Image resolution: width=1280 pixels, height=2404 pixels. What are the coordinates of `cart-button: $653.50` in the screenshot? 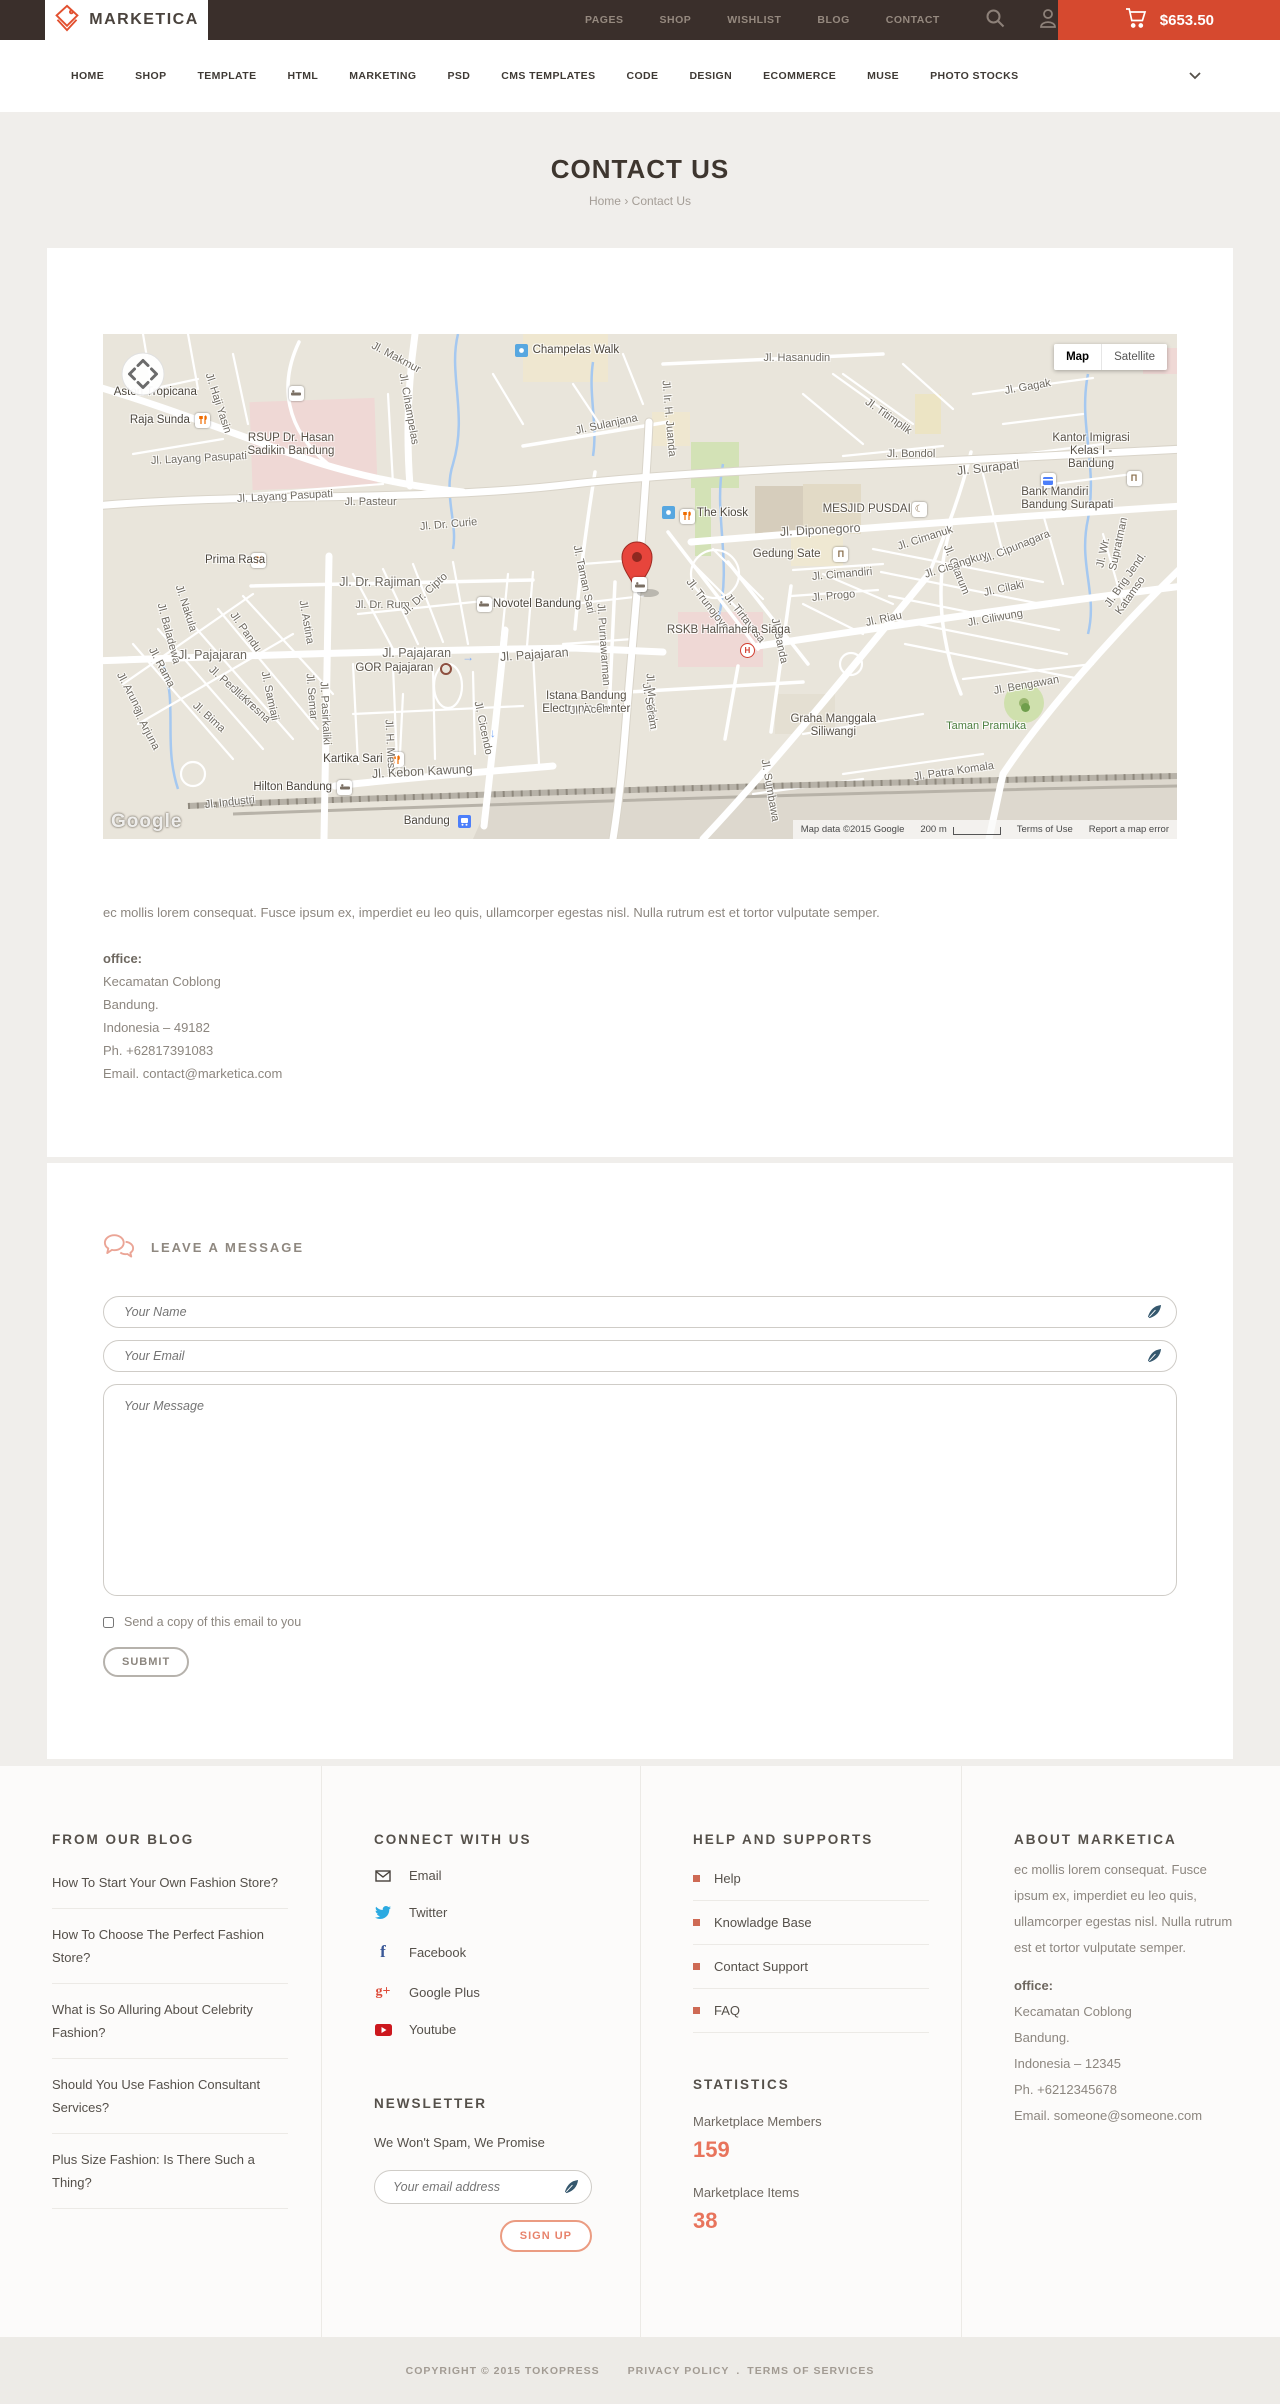 It's located at (1168, 20).